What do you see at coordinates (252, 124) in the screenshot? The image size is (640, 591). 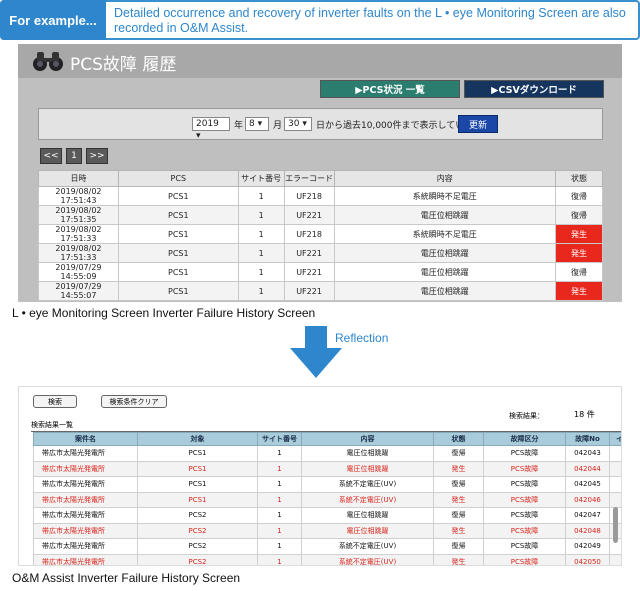 I see `month-value: 8` at bounding box center [252, 124].